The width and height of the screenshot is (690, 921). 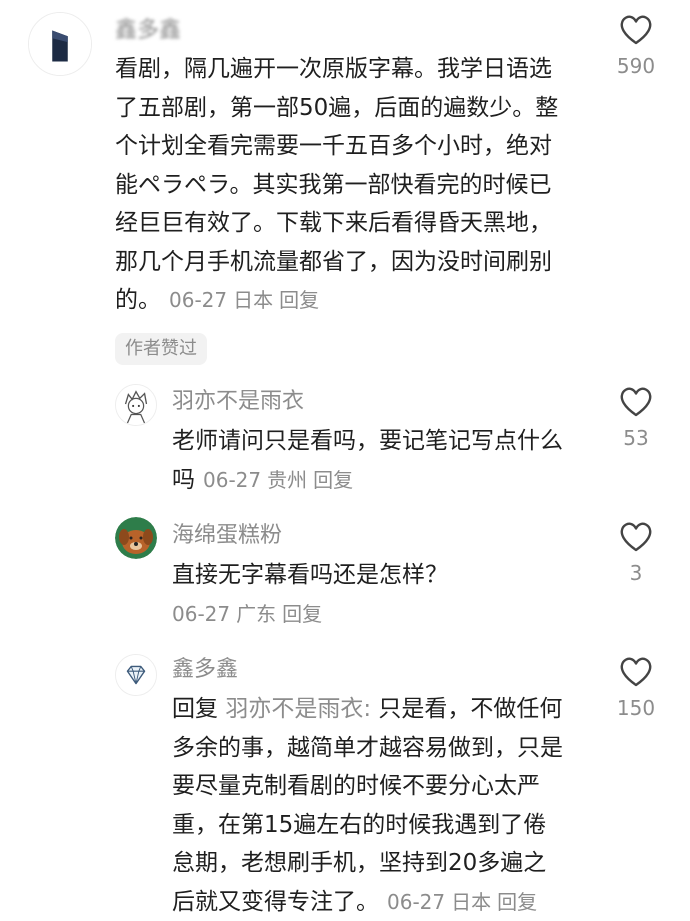 I want to click on comment-line: 直接无字幕看吗还是怎样？, so click(x=310, y=575).